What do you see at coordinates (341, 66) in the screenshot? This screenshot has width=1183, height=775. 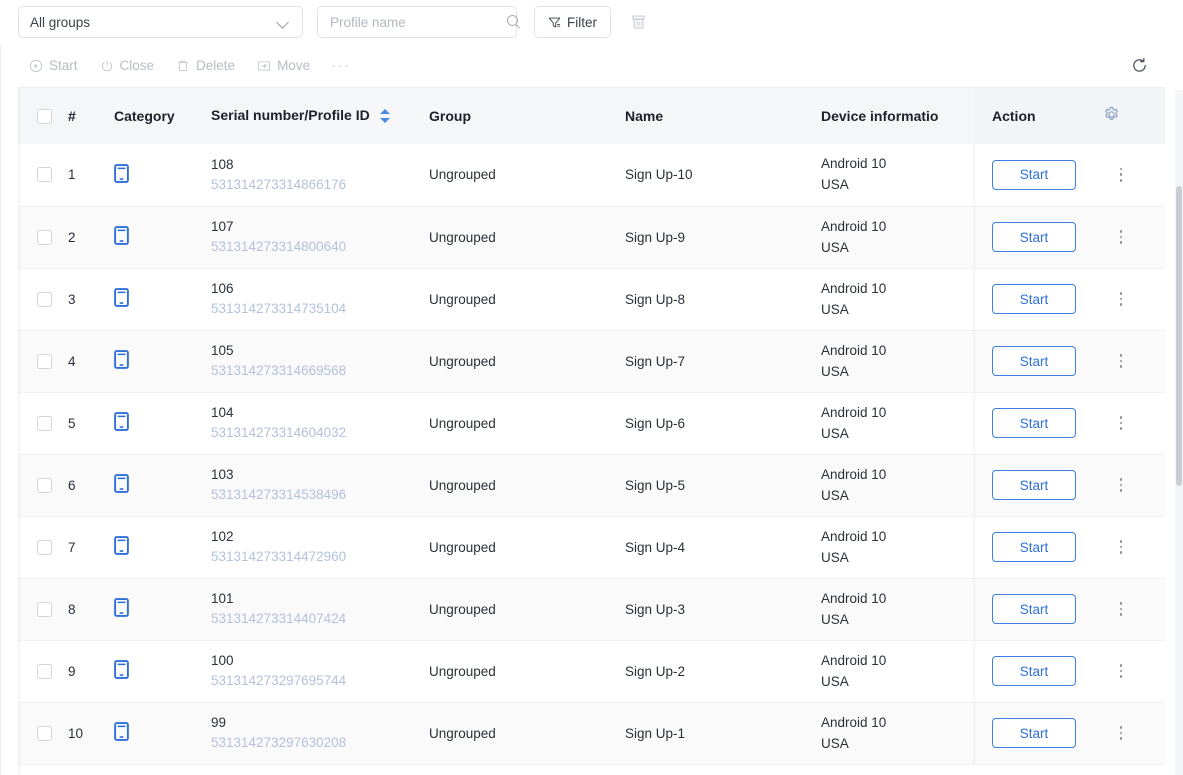 I see `more-actions-button: ···` at bounding box center [341, 66].